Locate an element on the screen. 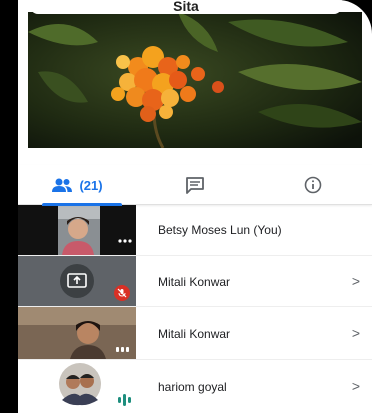  meeting-title: Sita is located at coordinates (186, 7).